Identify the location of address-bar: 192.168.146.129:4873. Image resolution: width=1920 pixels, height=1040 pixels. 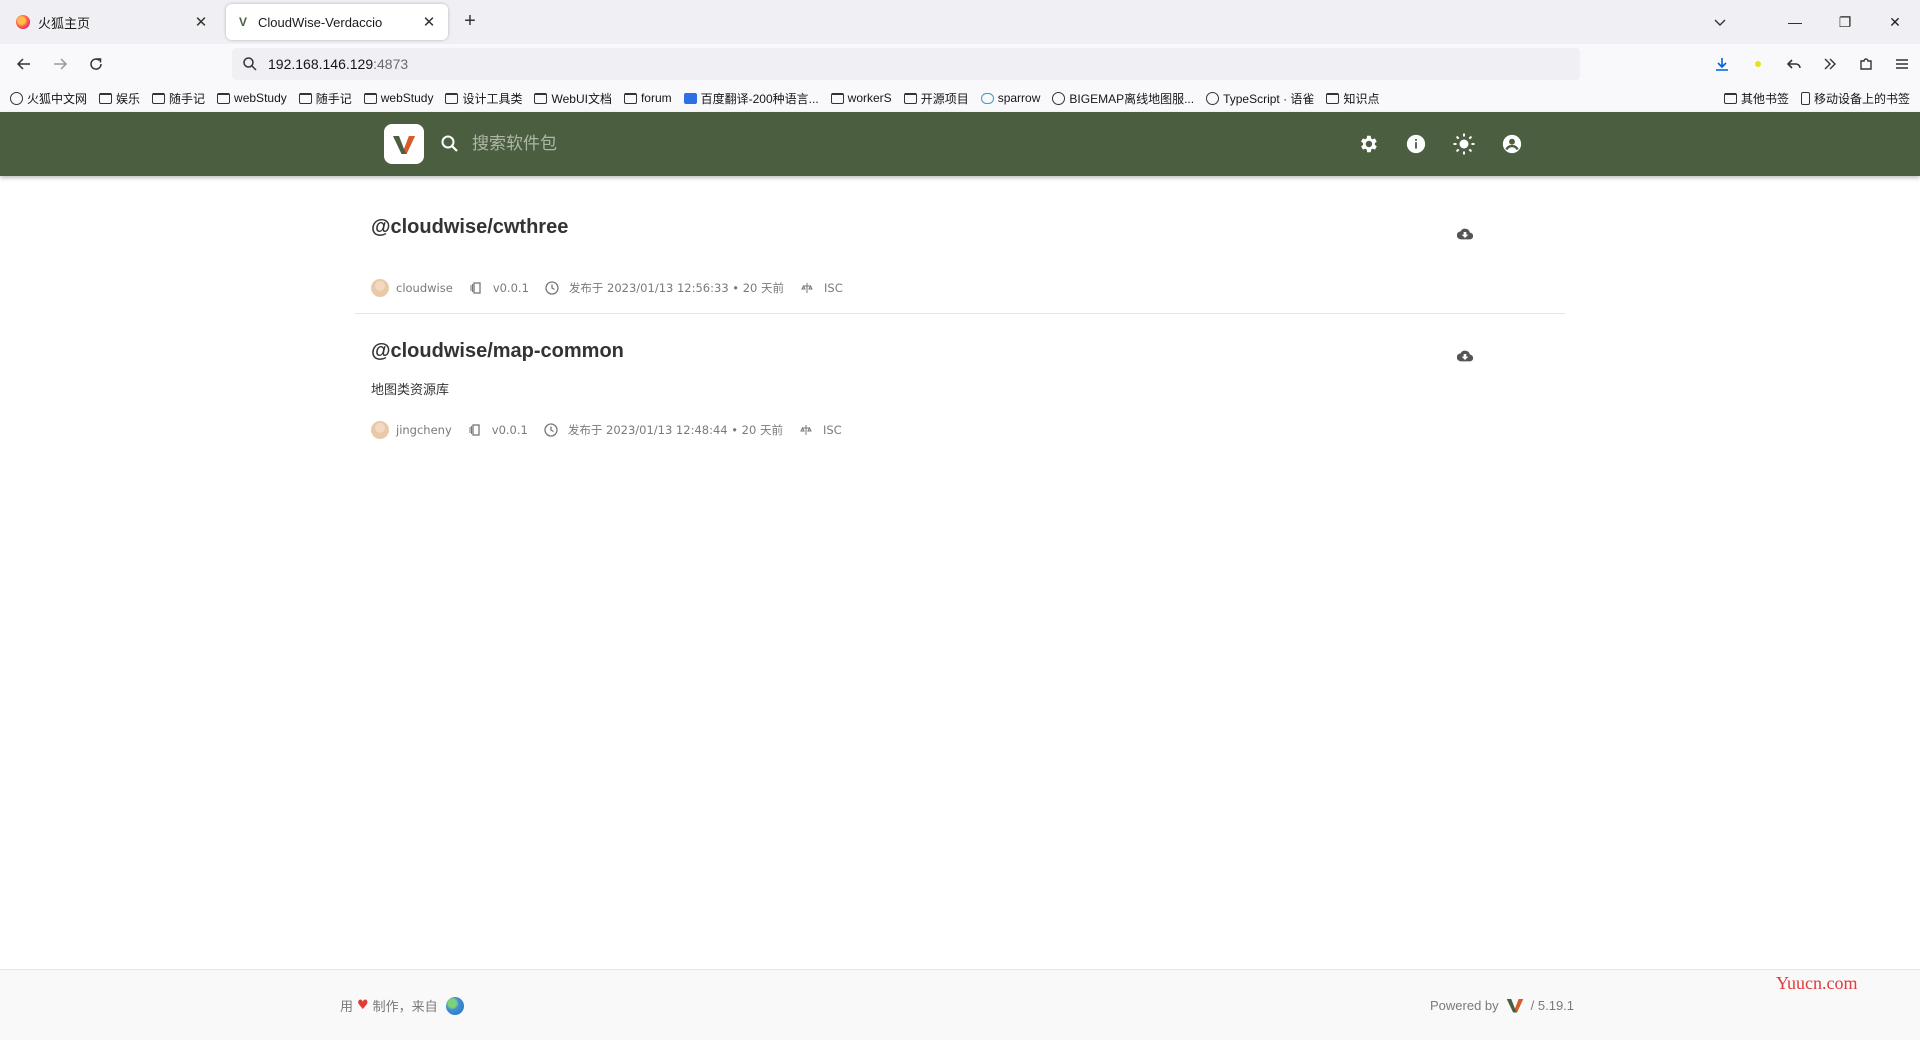
(906, 64).